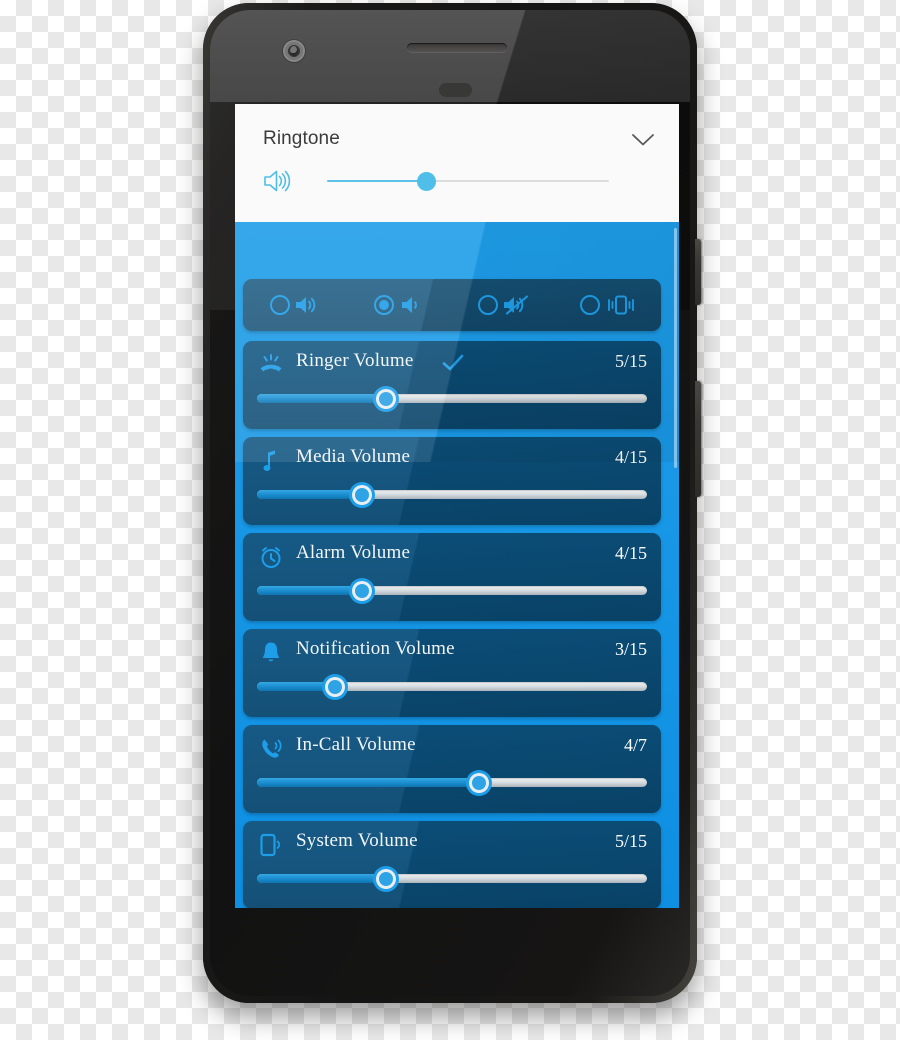  What do you see at coordinates (294, 51) in the screenshot?
I see `front-camera-icon` at bounding box center [294, 51].